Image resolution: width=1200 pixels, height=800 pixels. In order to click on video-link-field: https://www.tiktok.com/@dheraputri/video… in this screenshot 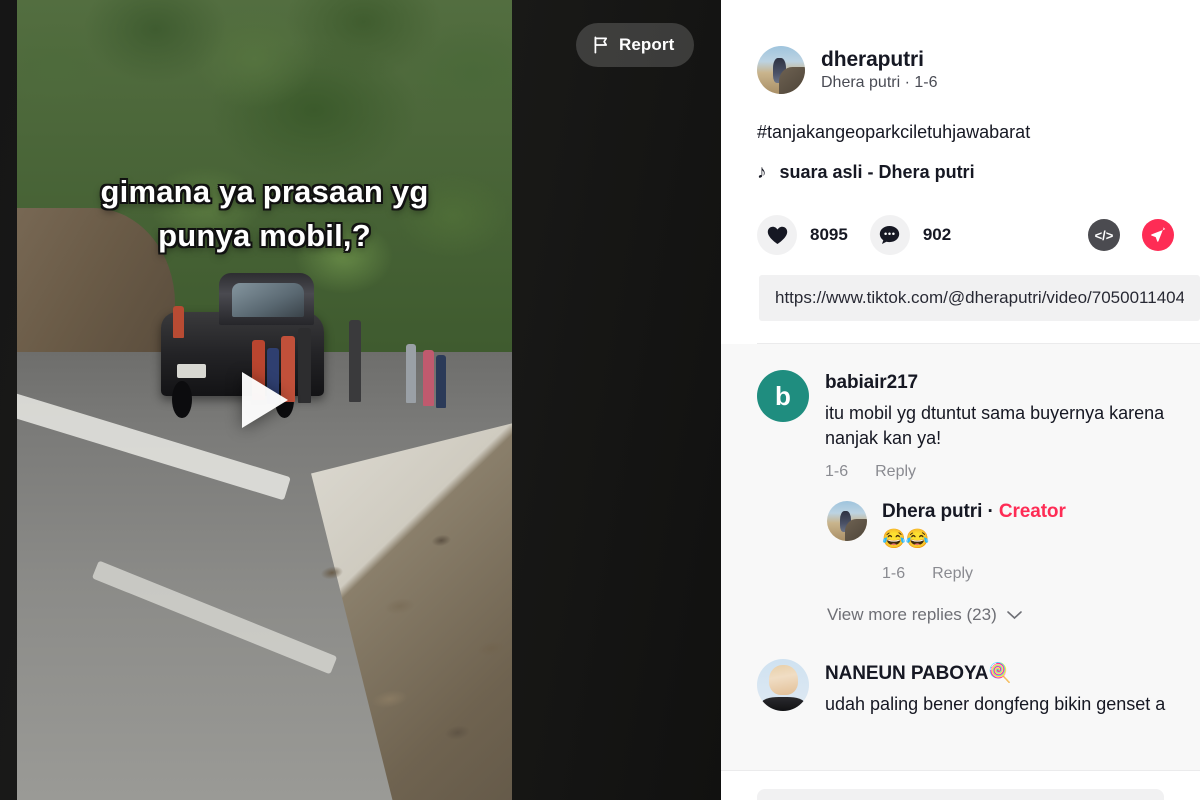, I will do `click(979, 298)`.